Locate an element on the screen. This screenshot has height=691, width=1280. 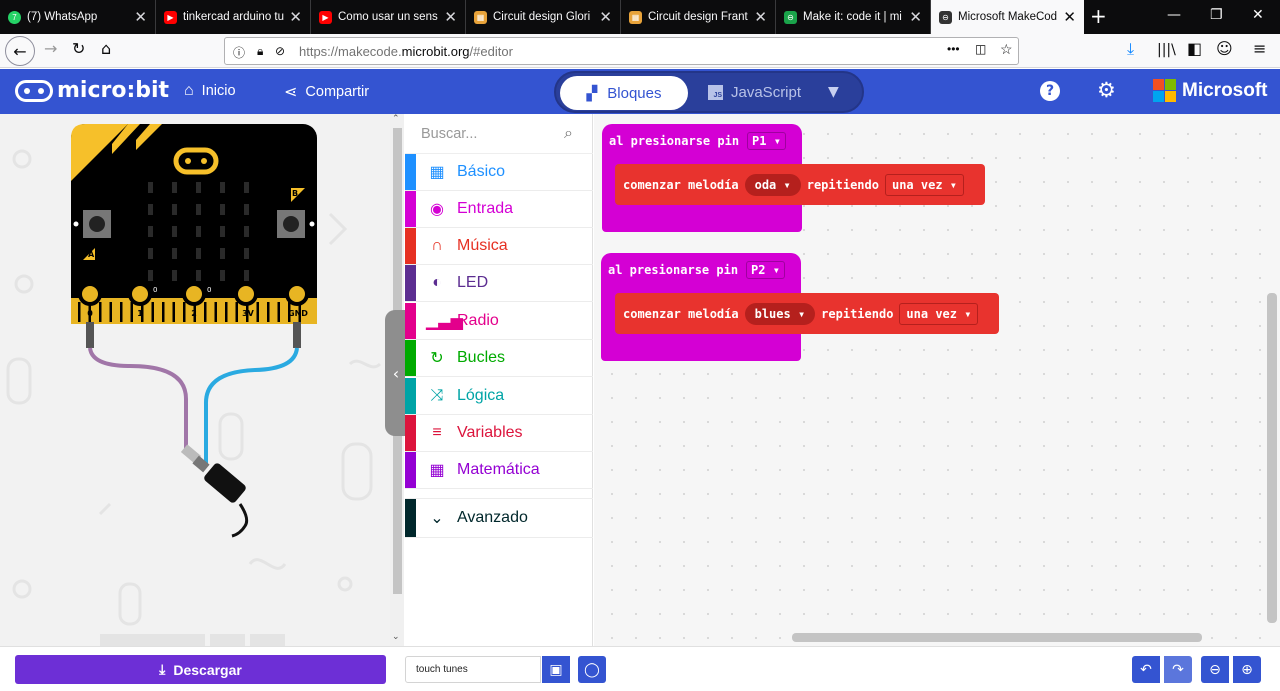
pin-dropdown: P2 ▾ is located at coordinates (765, 270).